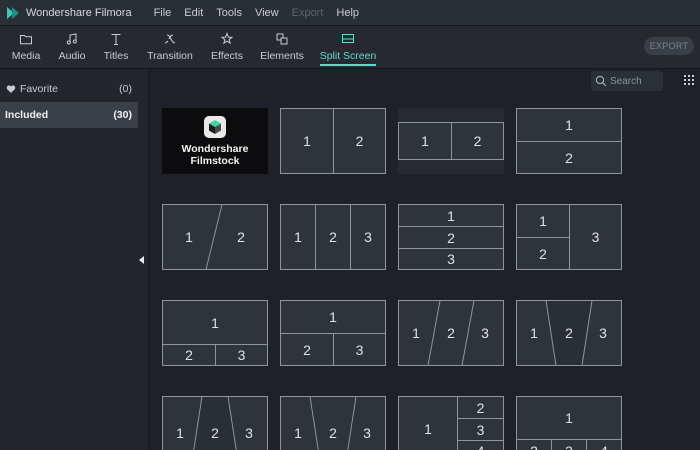 This screenshot has width=700, height=450. What do you see at coordinates (26, 48) in the screenshot?
I see `tab-media: Media` at bounding box center [26, 48].